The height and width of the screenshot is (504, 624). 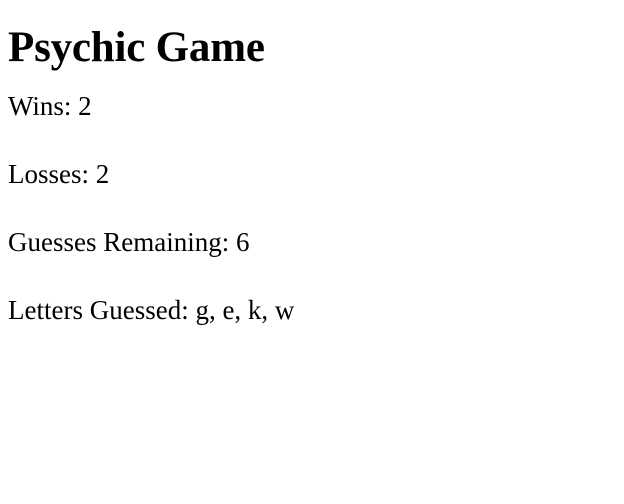 What do you see at coordinates (312, 106) in the screenshot?
I see `wins-row: Wins: 2` at bounding box center [312, 106].